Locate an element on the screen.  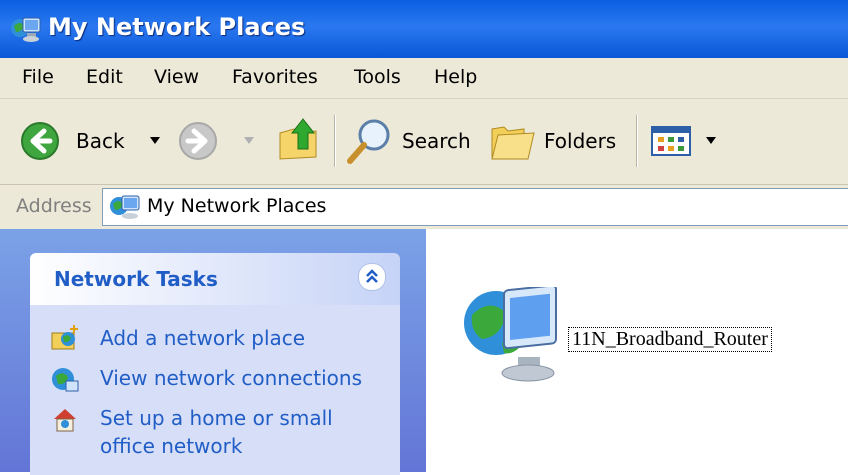
add-network-place-icon is located at coordinates (64, 337).